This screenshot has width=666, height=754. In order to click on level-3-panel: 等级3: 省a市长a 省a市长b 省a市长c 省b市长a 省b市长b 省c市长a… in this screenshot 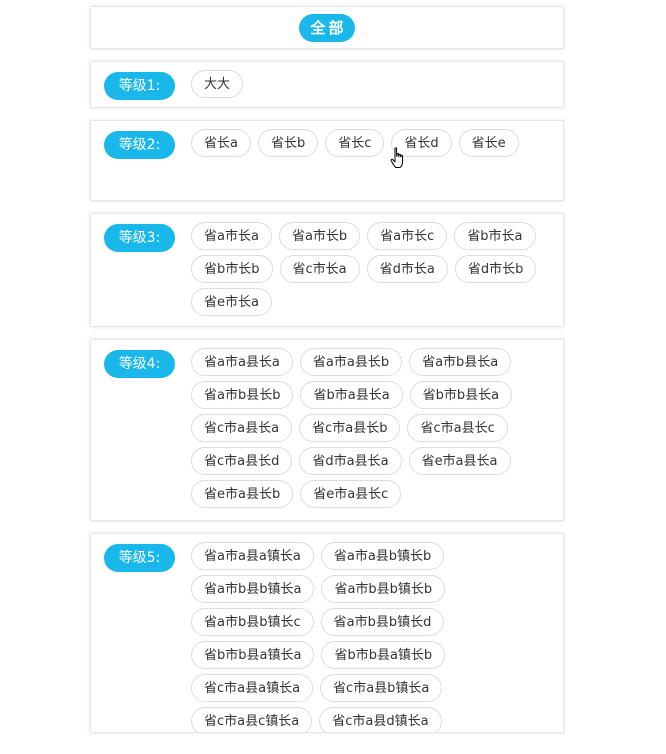, I will do `click(327, 270)`.